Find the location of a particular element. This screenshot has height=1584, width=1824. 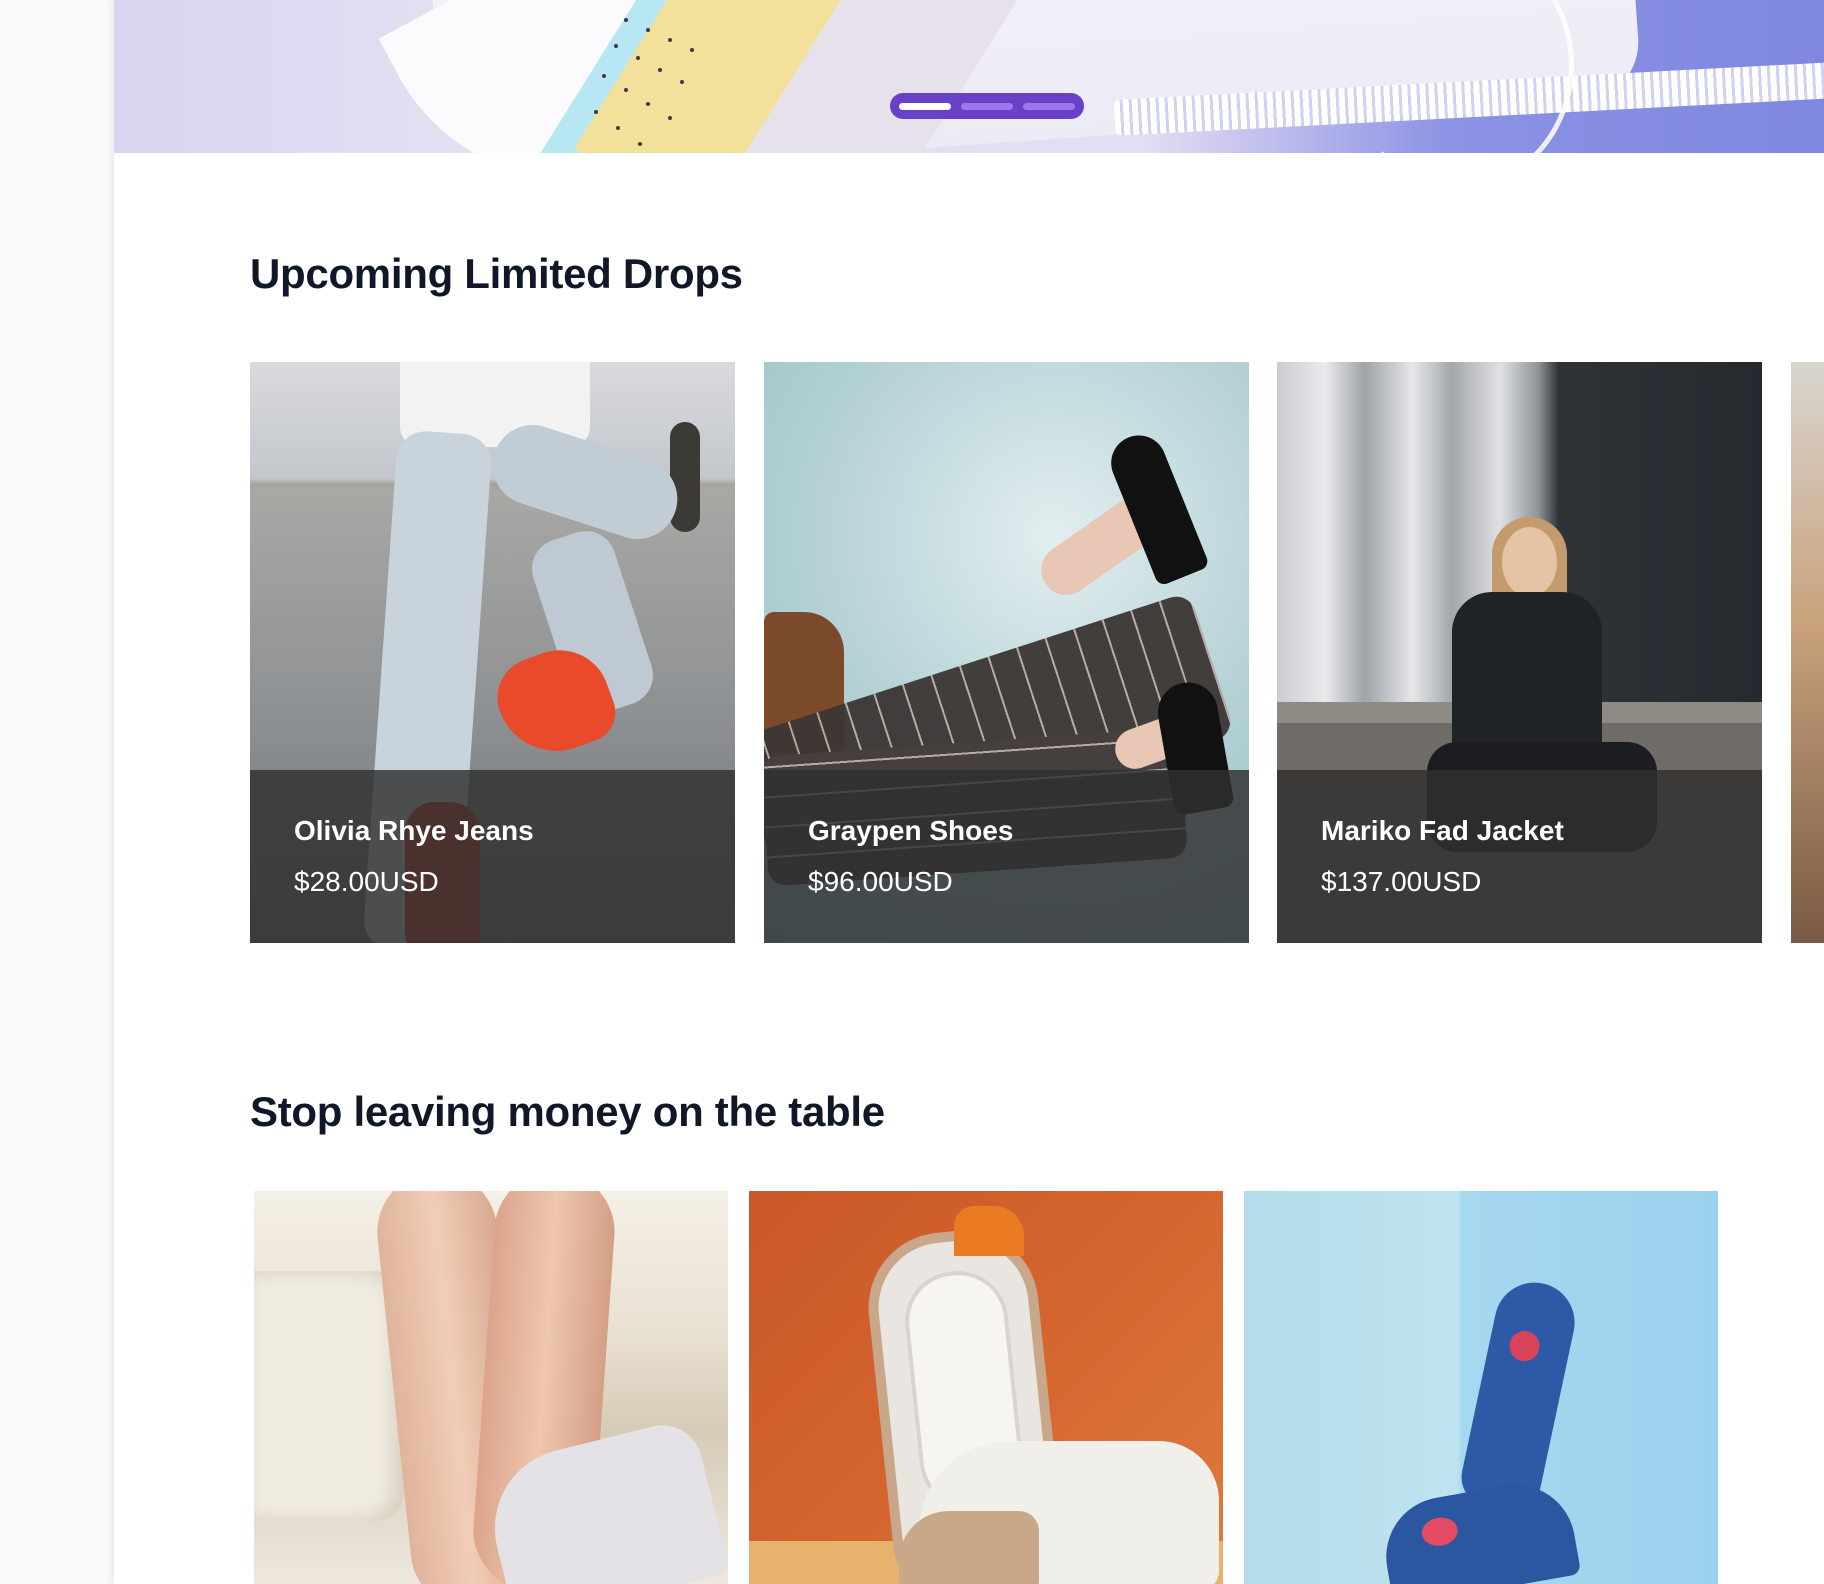

drop-card: Olivia Rhye Jeans $28.00USD is located at coordinates (492, 652).